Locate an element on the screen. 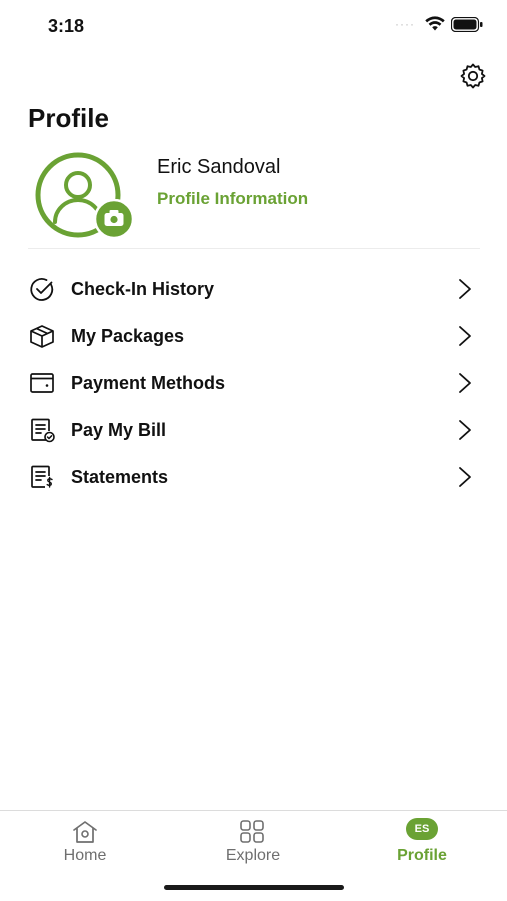 Image resolution: width=507 pixels, height=901 pixels. tab-label: Profile is located at coordinates (422, 855).